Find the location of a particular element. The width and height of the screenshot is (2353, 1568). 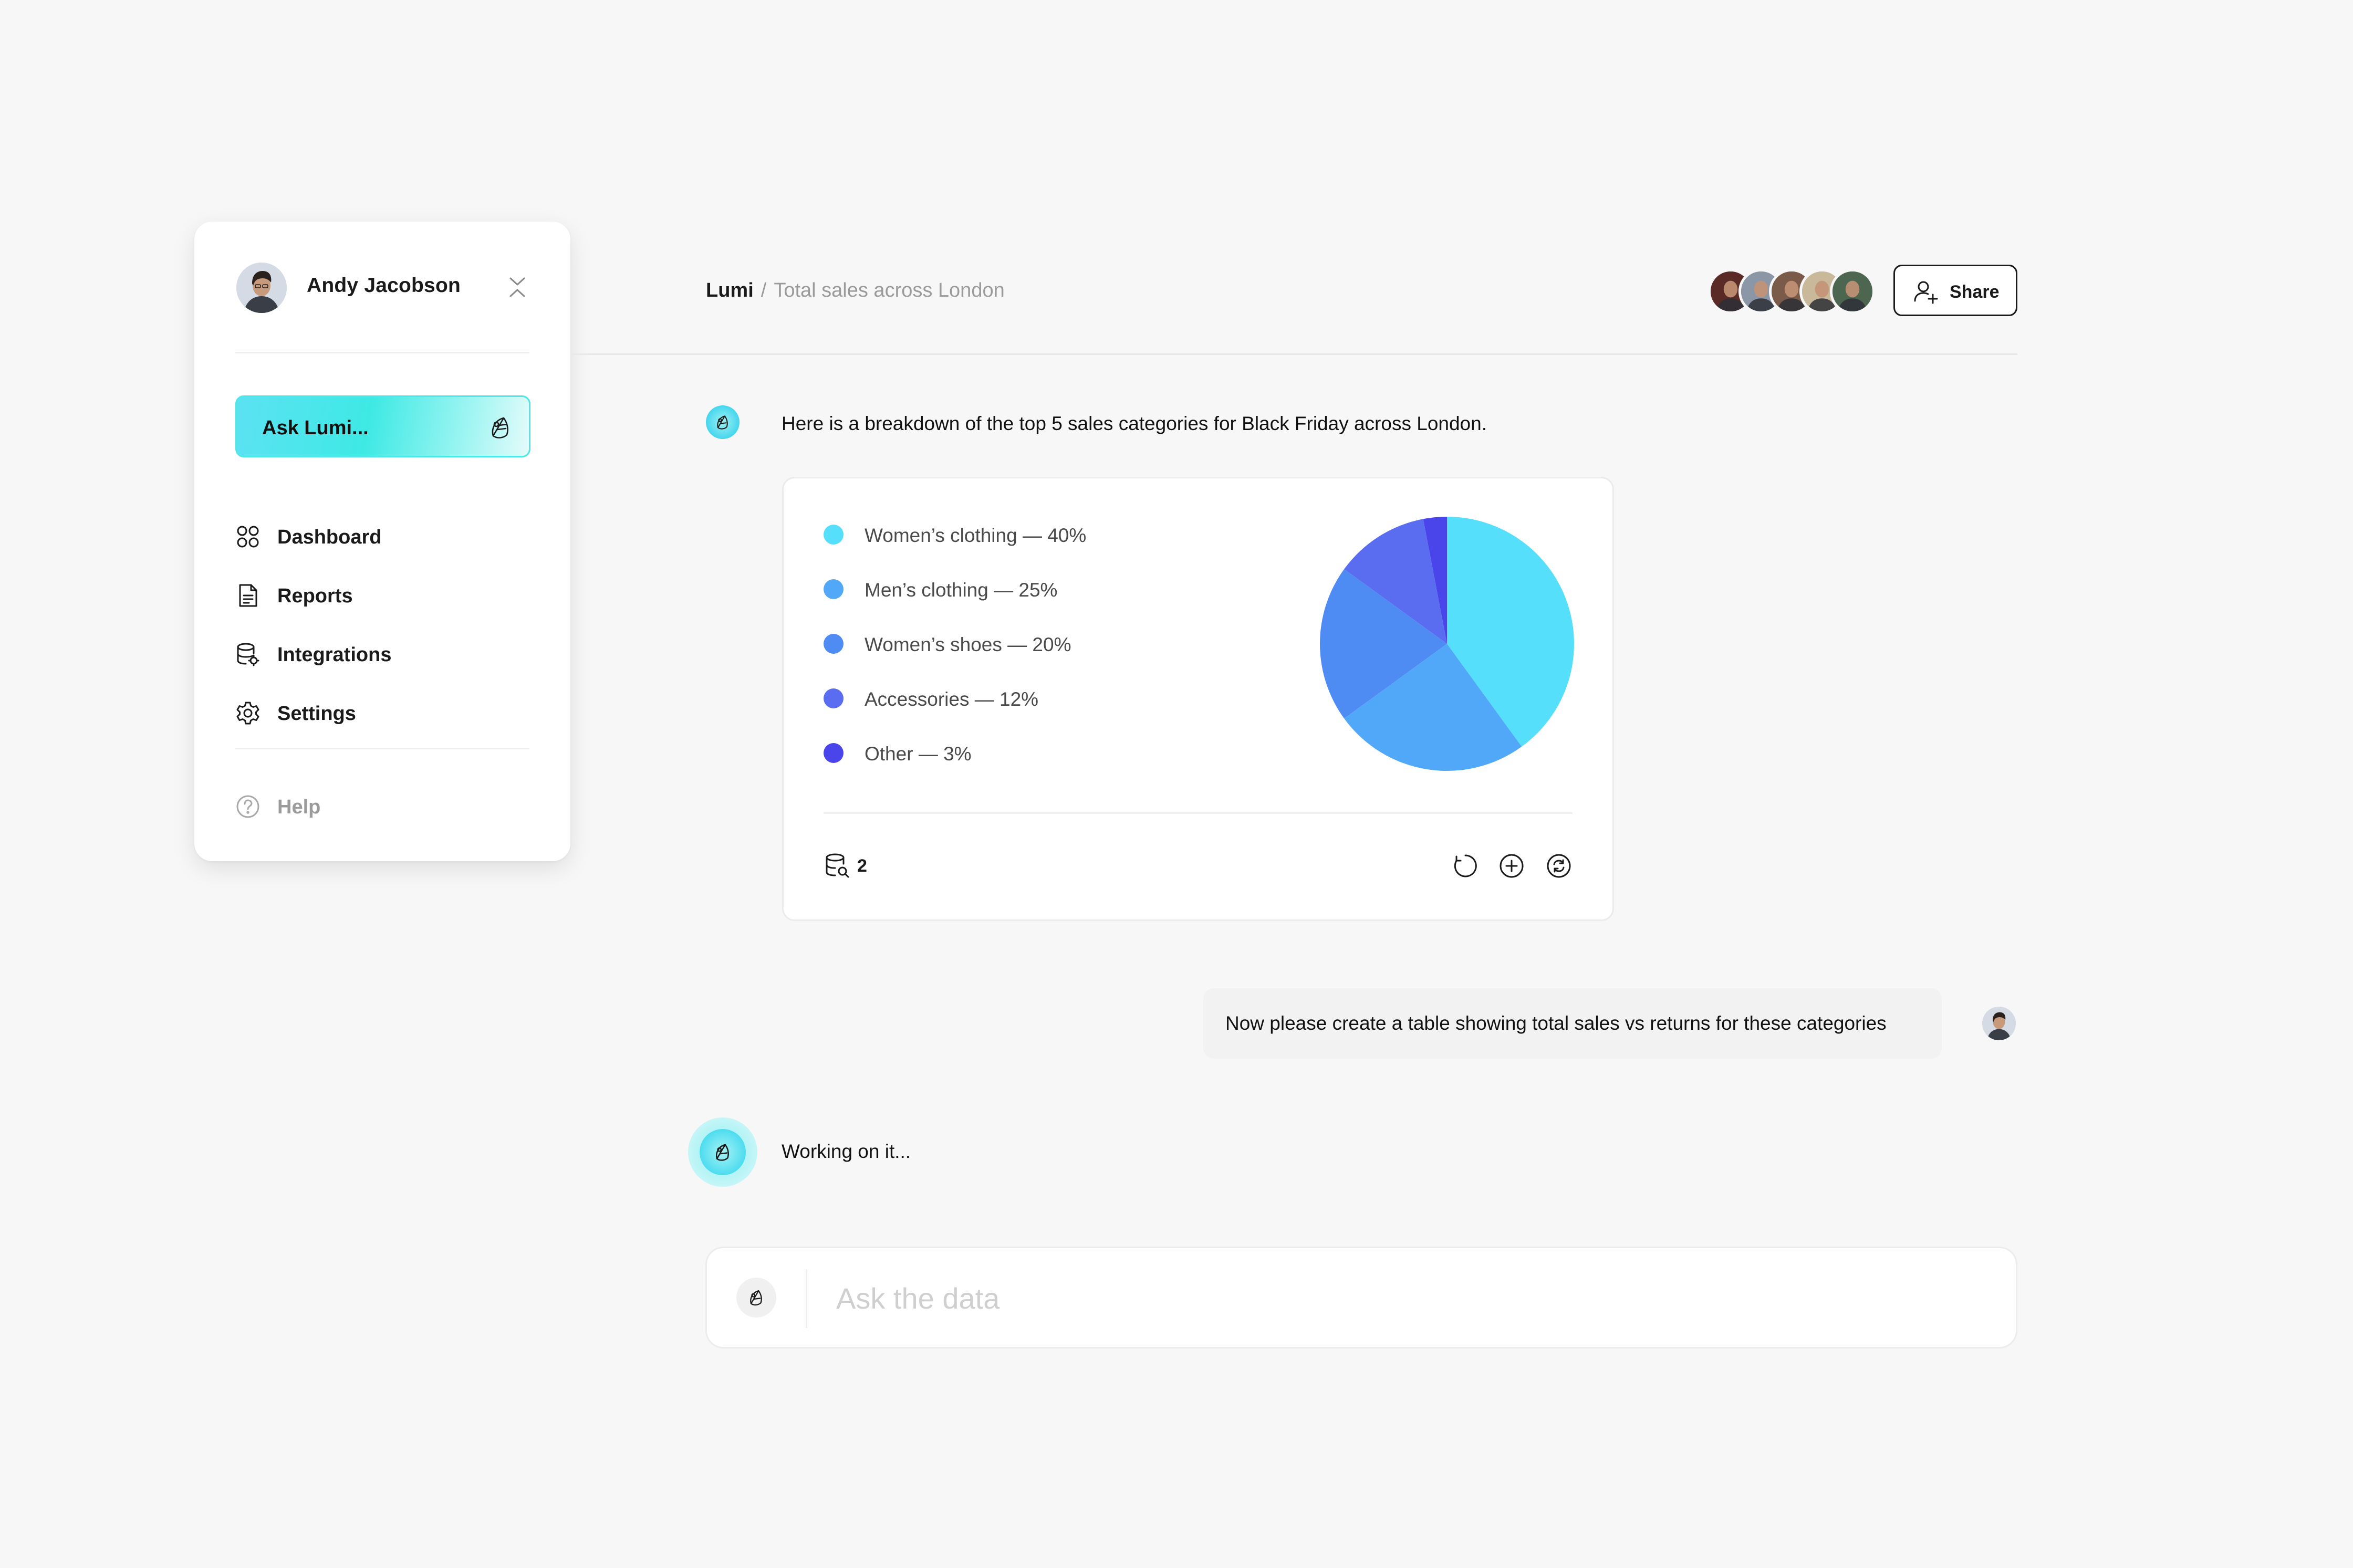

sidebar-item-label: Settings is located at coordinates (316, 714).